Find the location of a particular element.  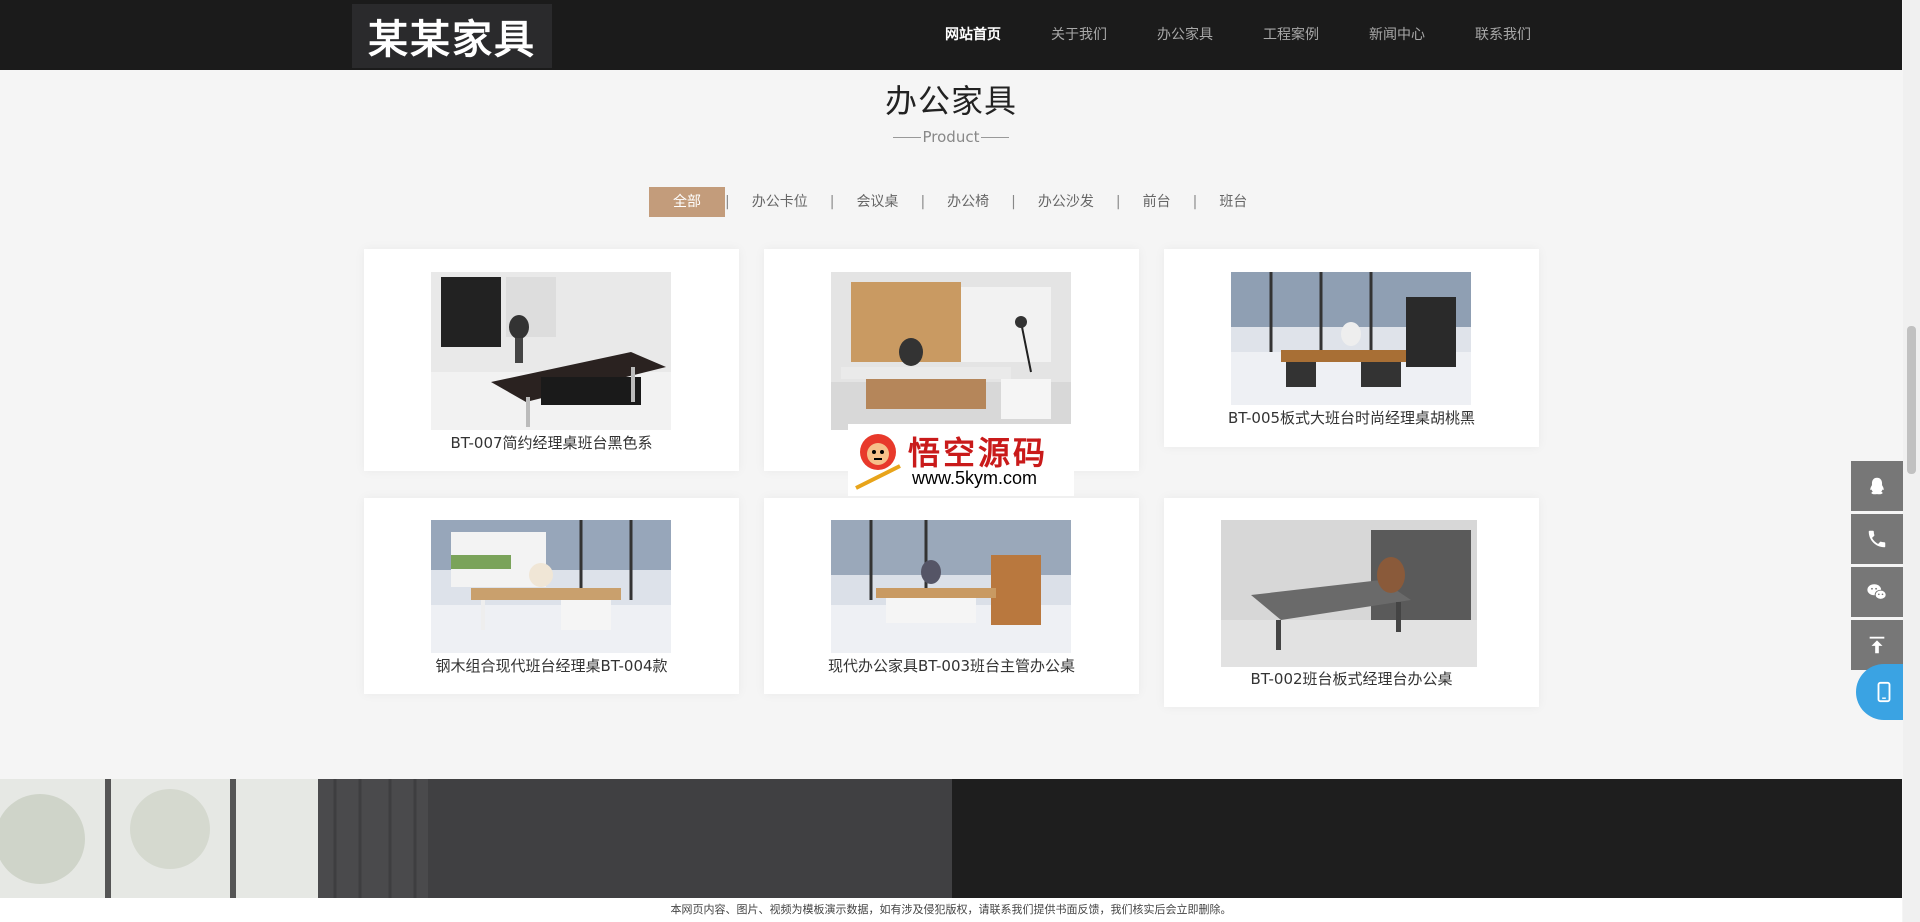

category-tabs: 全部 | 办公卡位 | 会议桌 | 办公椅 | 办公沙发 | 前台 | 班台 is located at coordinates (959, 202).